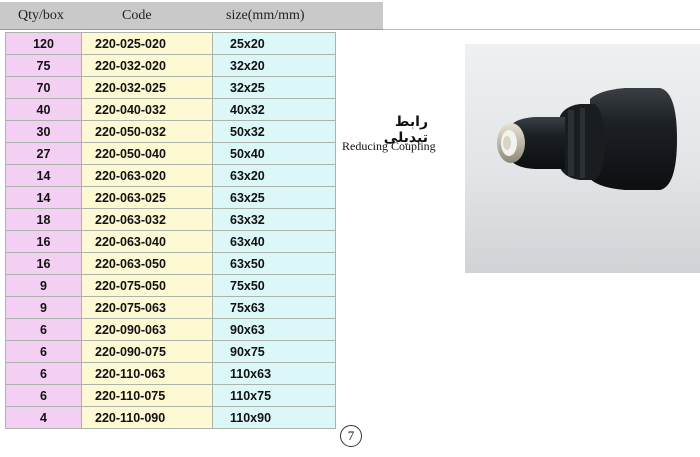 The height and width of the screenshot is (457, 700). What do you see at coordinates (147, 153) in the screenshot?
I see `code-cell: 220-050-040` at bounding box center [147, 153].